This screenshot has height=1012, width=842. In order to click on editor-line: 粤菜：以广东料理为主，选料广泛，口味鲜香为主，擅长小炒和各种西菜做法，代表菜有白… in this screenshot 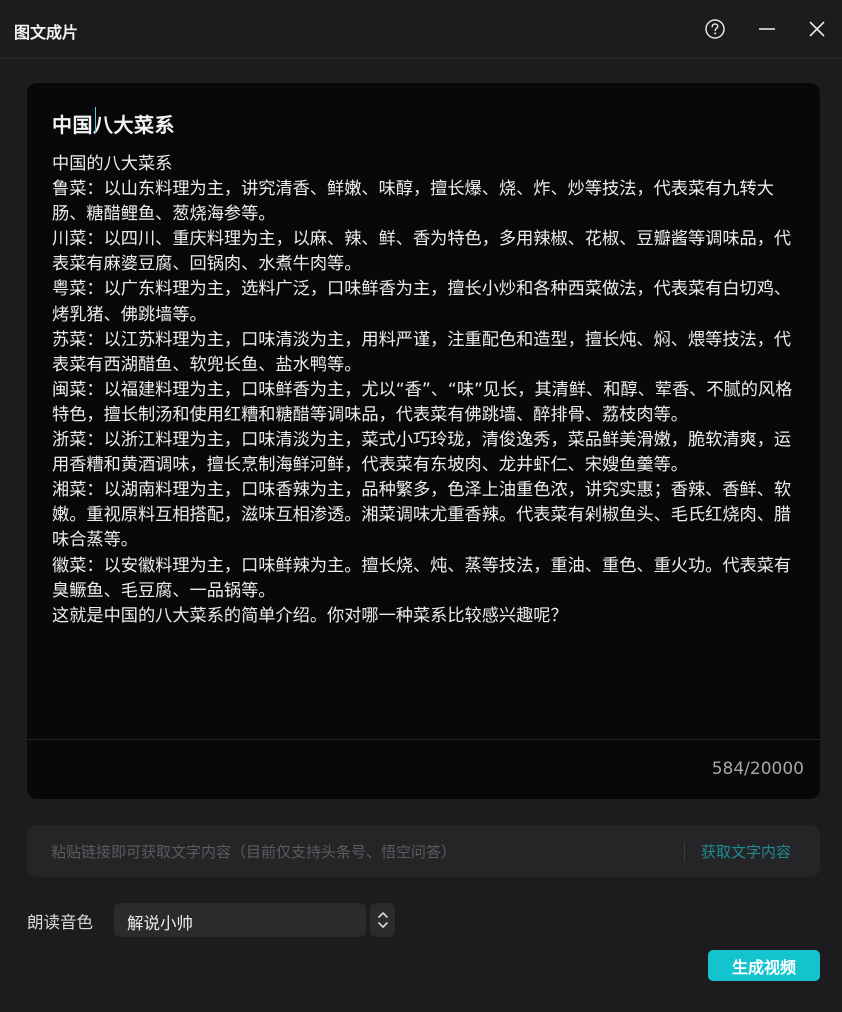, I will do `click(422, 302)`.